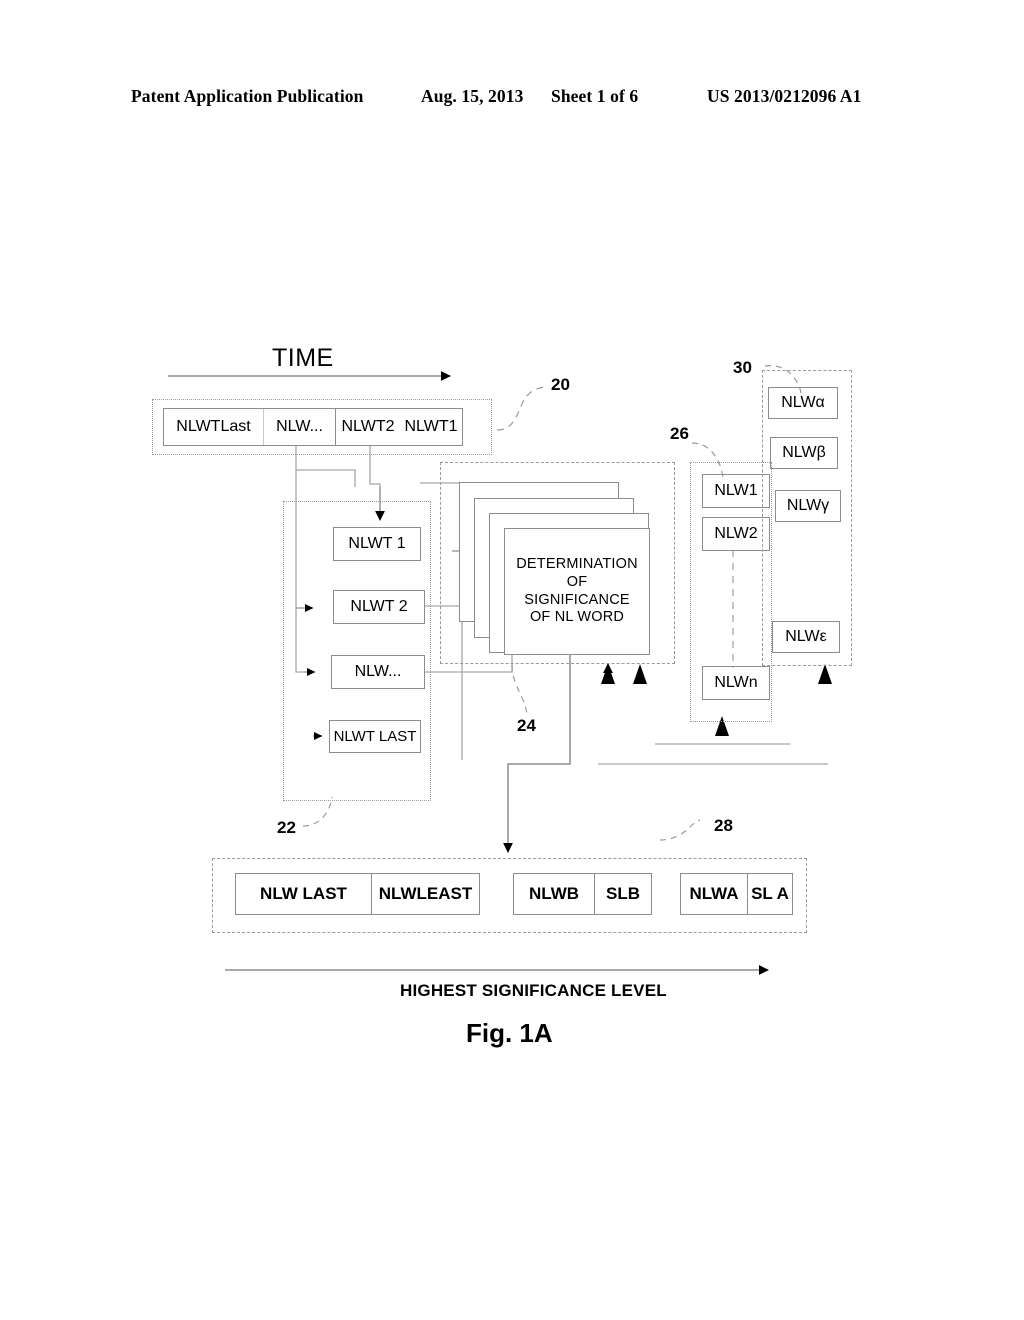 The height and width of the screenshot is (1320, 1024). Describe the element at coordinates (560, 384) in the screenshot. I see `ref-numeral-20: 20` at that location.